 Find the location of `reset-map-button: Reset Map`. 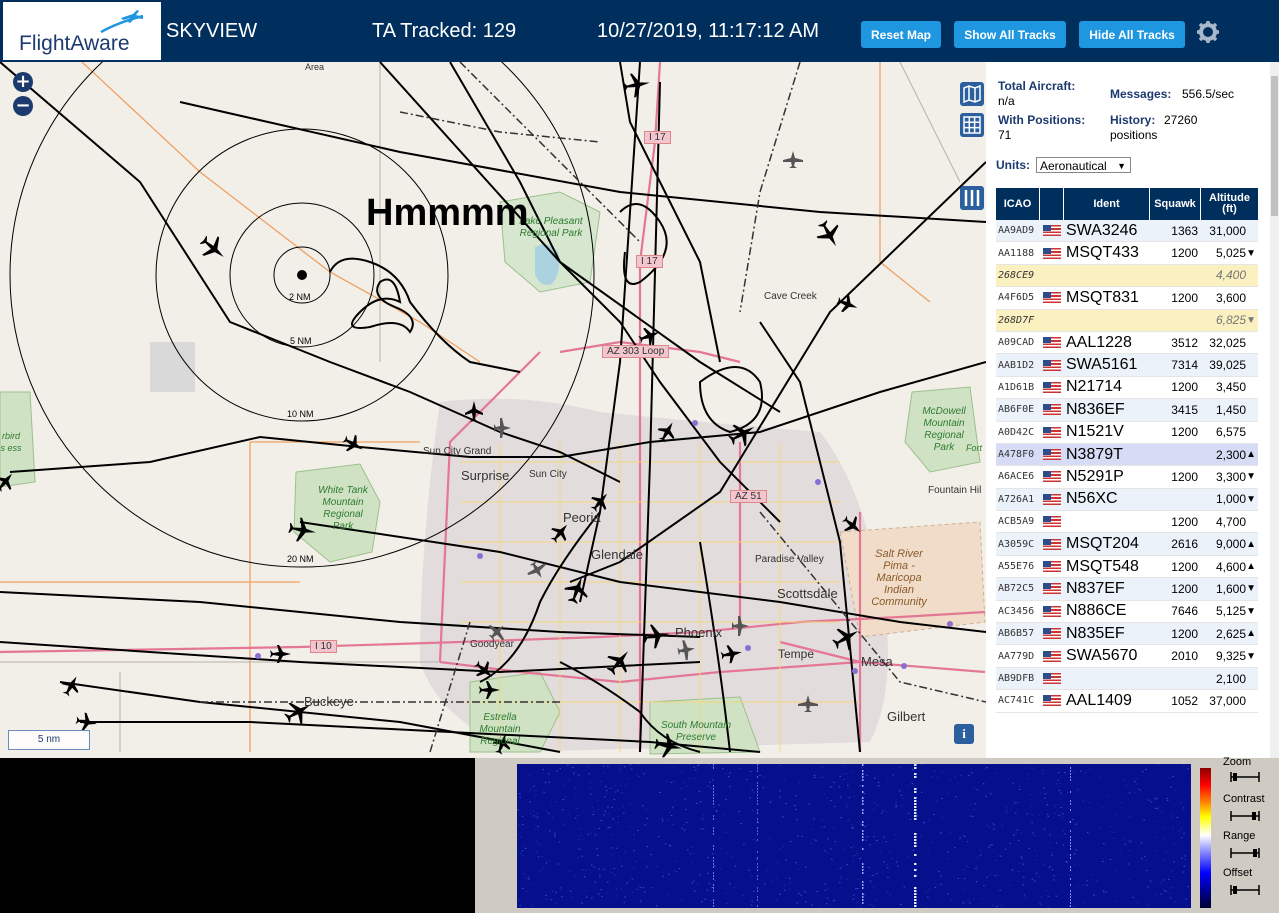

reset-map-button: Reset Map is located at coordinates (901, 34).